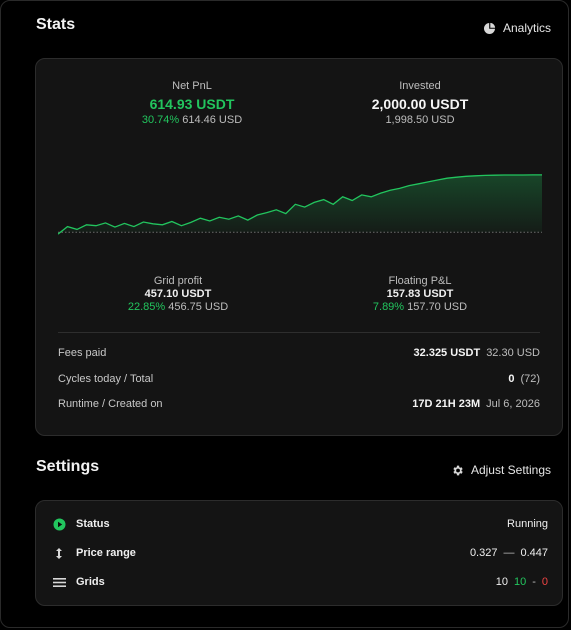 This screenshot has width=571, height=630. I want to click on fees-label: Fees paid, so click(82, 353).